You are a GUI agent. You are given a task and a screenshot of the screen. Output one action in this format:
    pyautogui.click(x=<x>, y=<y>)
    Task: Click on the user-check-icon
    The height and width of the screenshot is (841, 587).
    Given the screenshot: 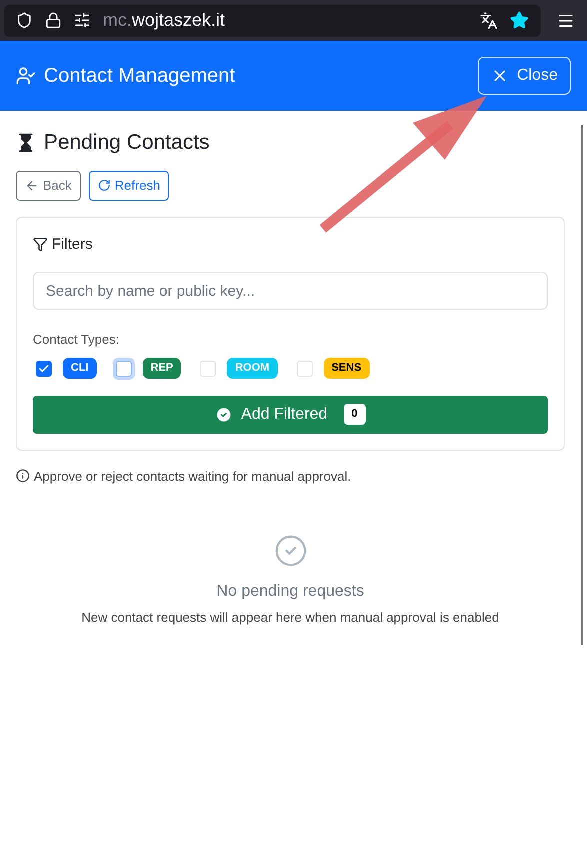 What is the action you would take?
    pyautogui.click(x=26, y=76)
    